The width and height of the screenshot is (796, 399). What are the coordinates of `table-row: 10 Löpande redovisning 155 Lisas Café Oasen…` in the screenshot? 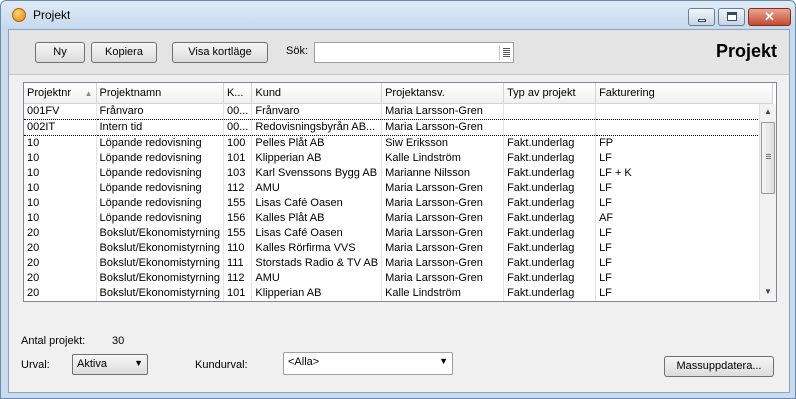 It's located at (399, 203).